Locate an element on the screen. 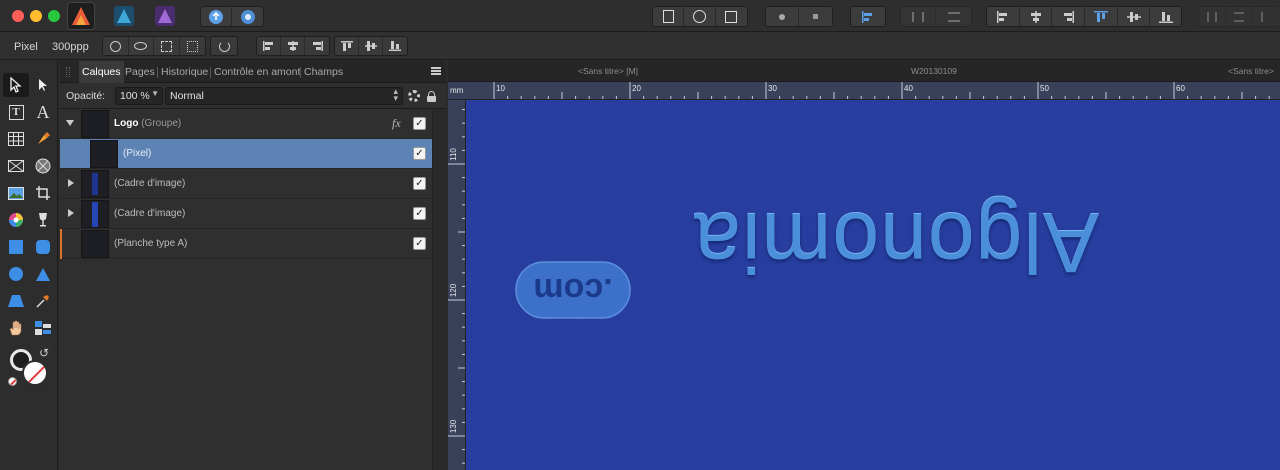  close-window-button is located at coordinates (18, 16).